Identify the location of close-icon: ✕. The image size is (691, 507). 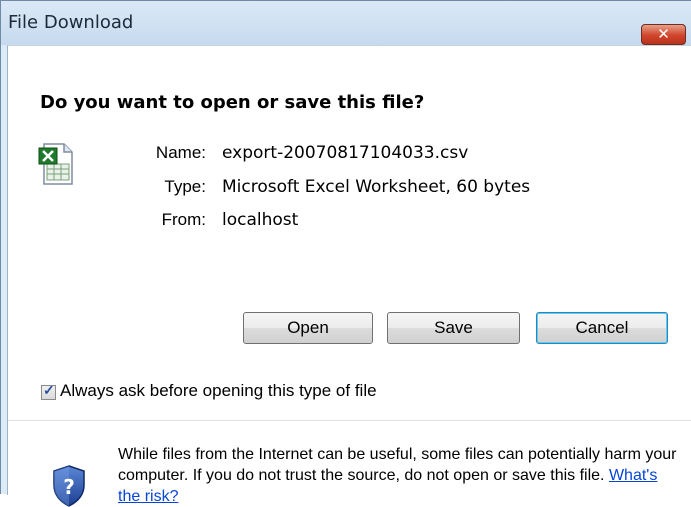
(663, 34).